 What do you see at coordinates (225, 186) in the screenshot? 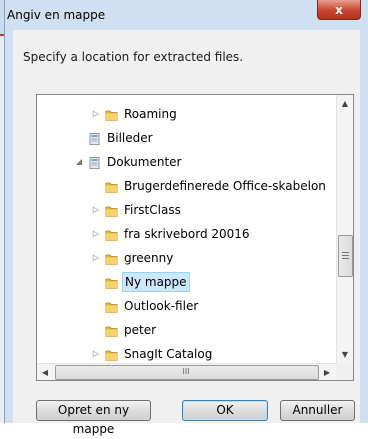
I see `tree-item-label: Brugerdefinerede Office-skabelon` at bounding box center [225, 186].